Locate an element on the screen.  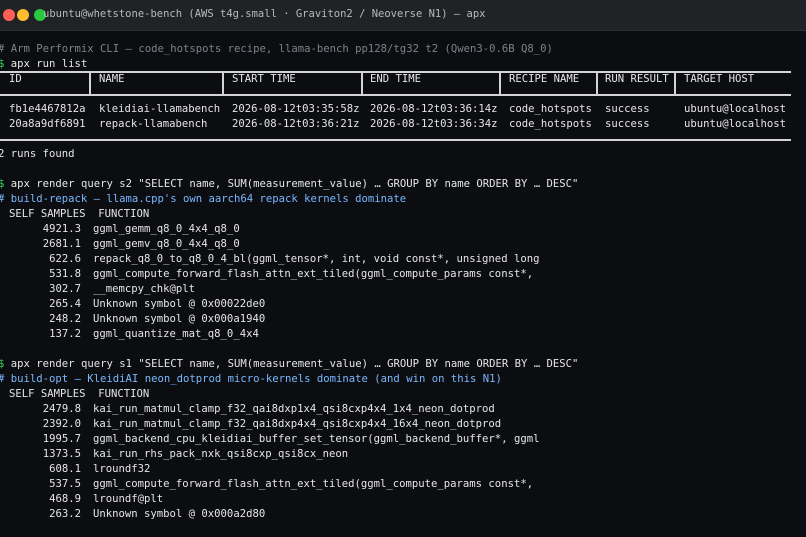
table-header-divider is located at coordinates (395, 95).